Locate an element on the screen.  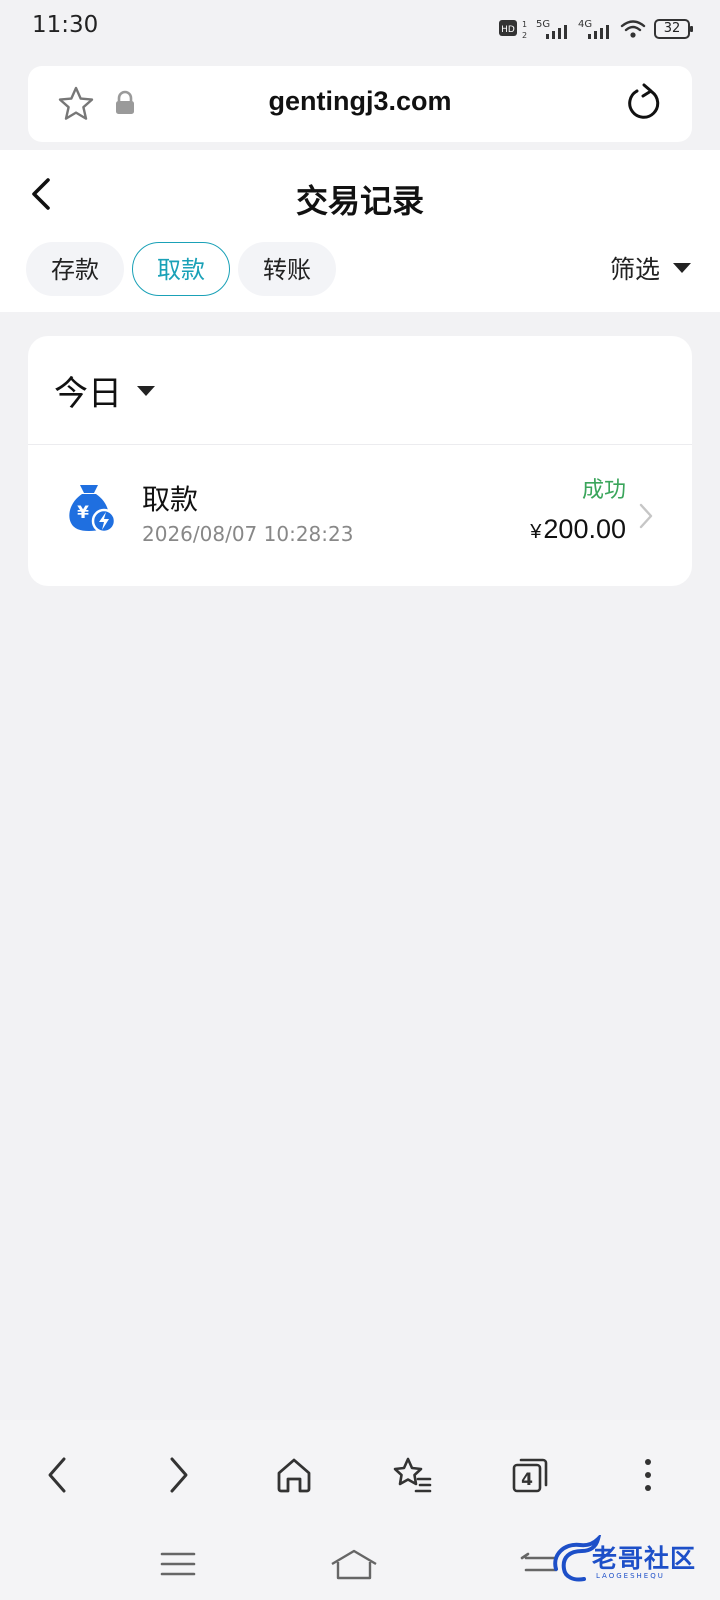
filter-button: 筛选 is located at coordinates (651, 268).